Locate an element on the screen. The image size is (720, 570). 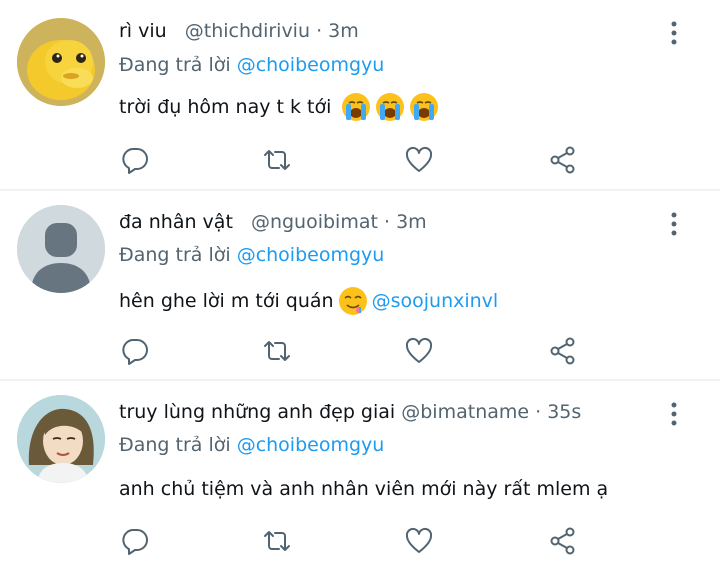
avatar-đa-nhân-vật is located at coordinates (61, 249).